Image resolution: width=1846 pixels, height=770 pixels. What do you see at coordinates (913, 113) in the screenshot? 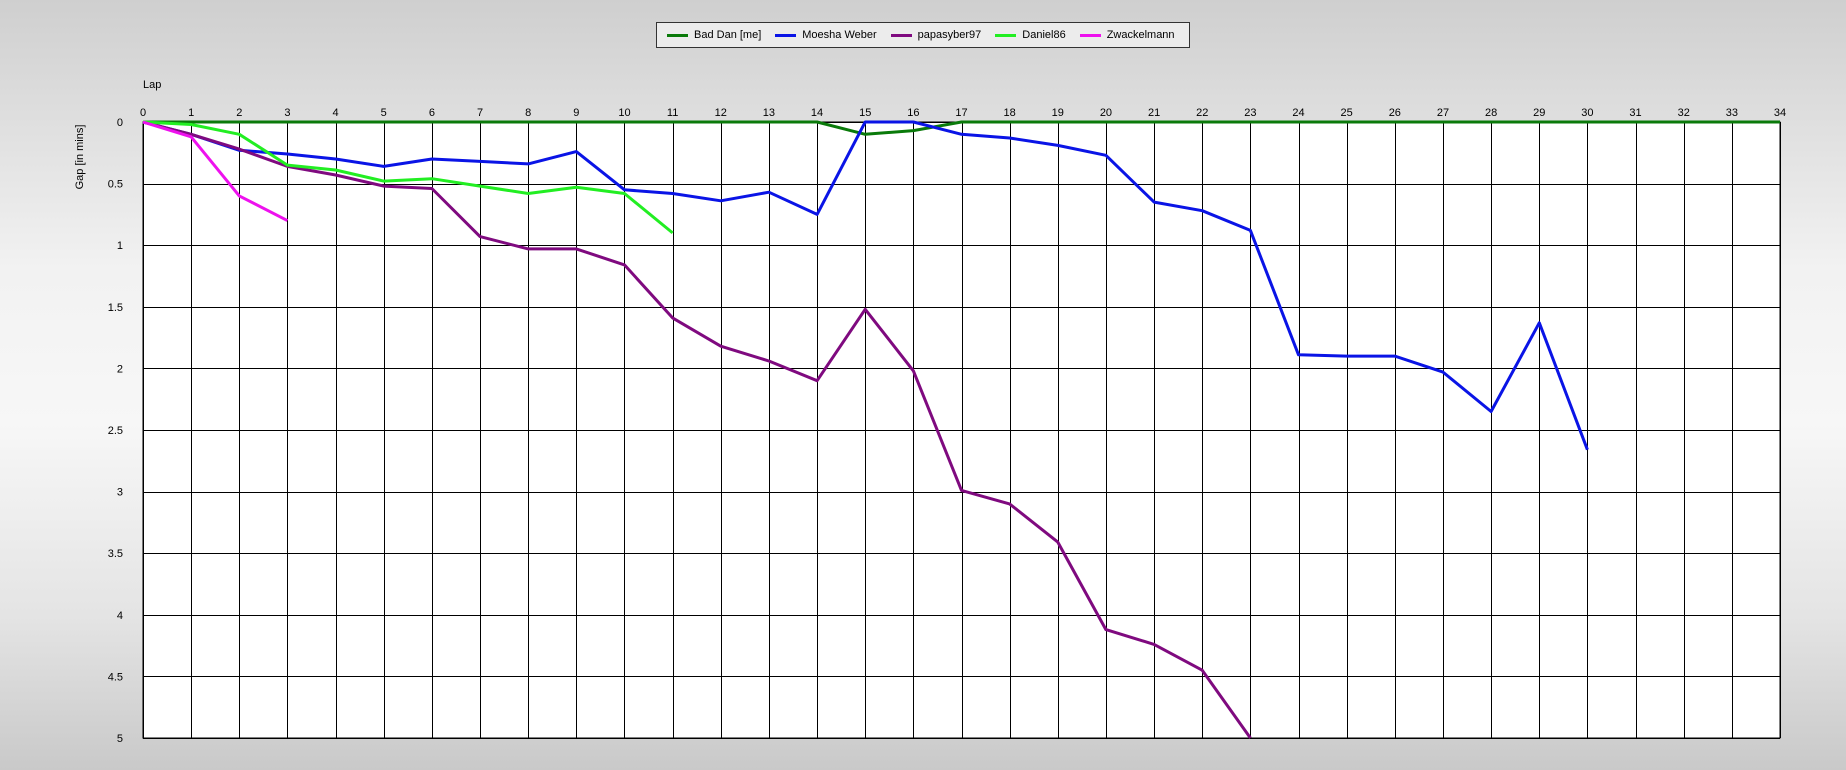
I see `x-tick-label: 16` at bounding box center [913, 113].